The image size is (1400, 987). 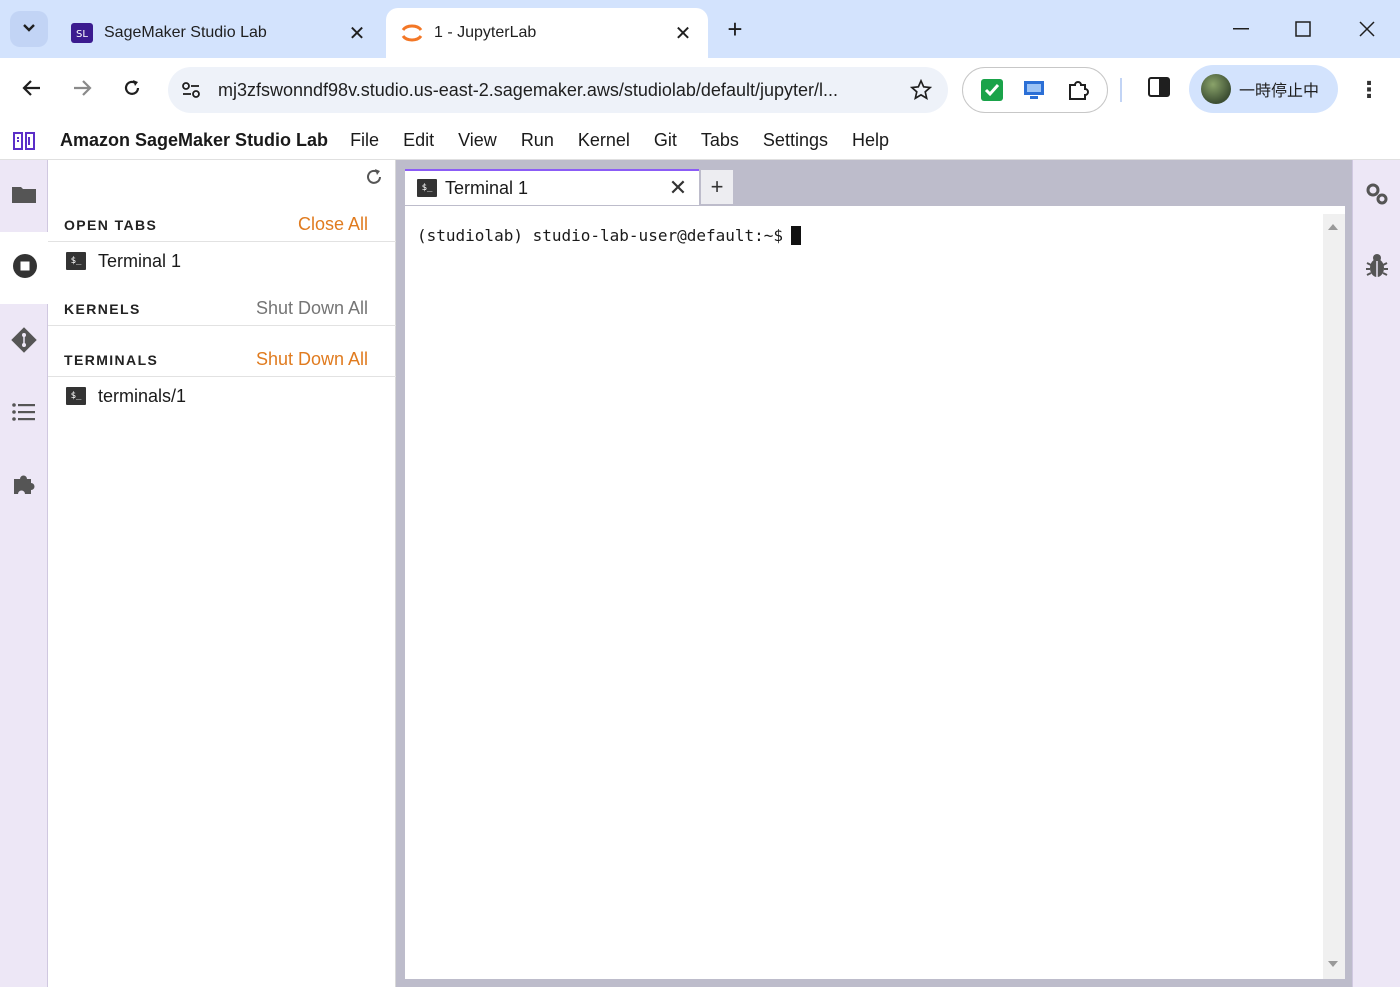 What do you see at coordinates (1303, 29) in the screenshot?
I see `maximize-button` at bounding box center [1303, 29].